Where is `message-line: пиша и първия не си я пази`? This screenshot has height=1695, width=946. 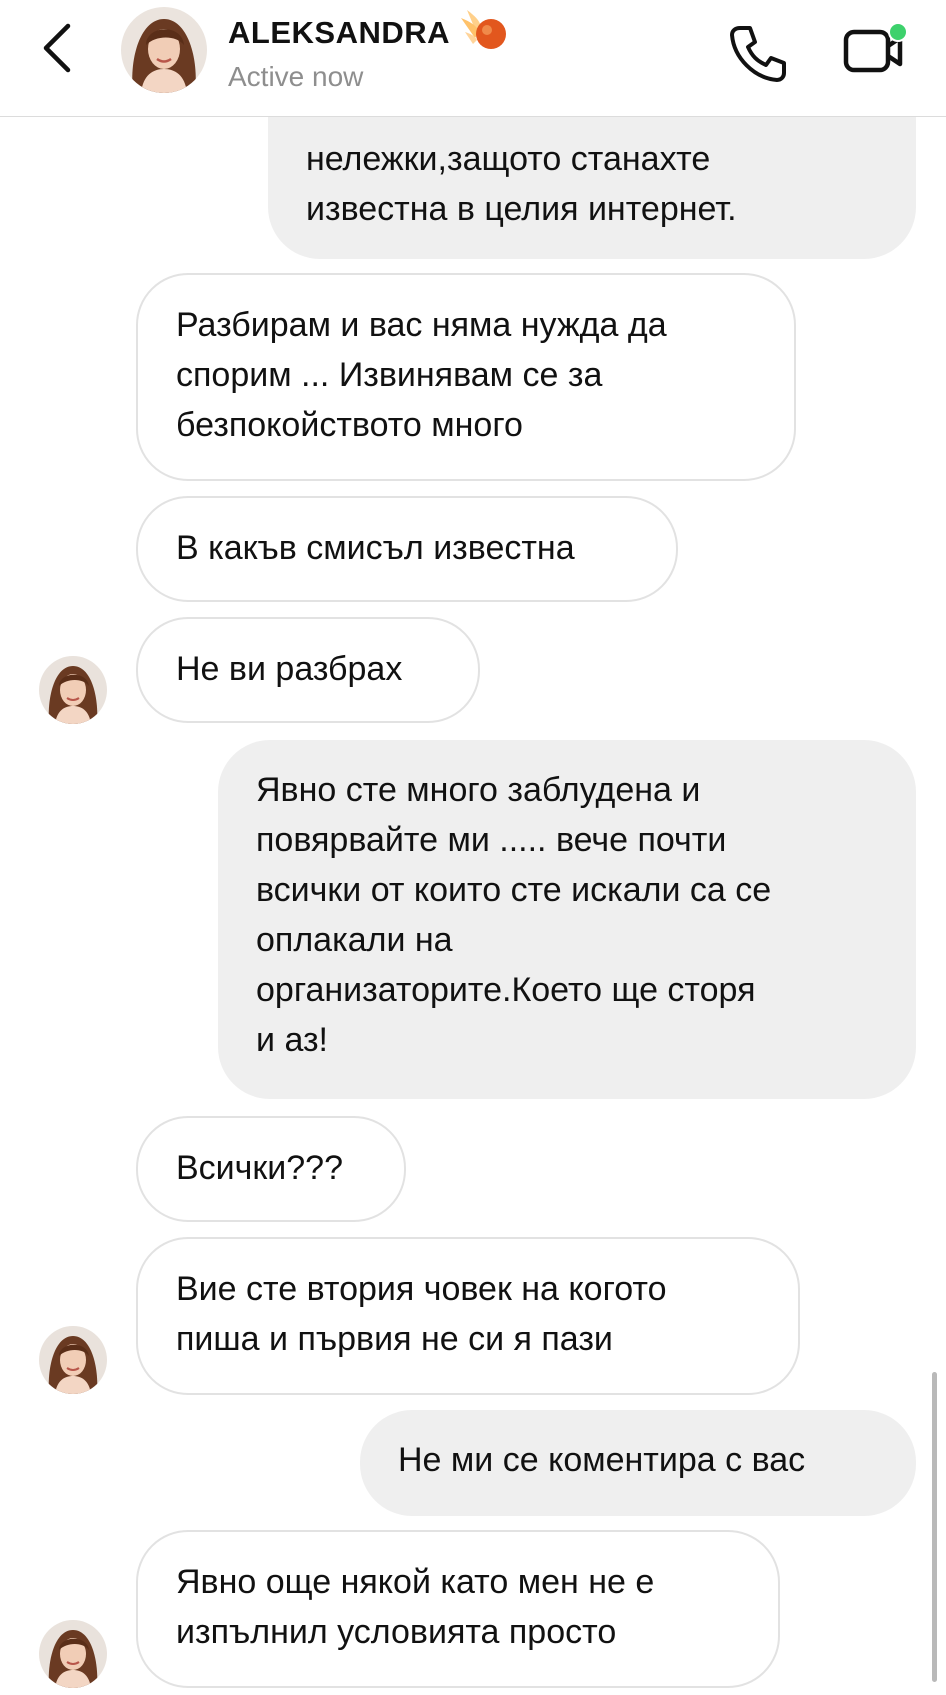 message-line: пиша и първия не си я пази is located at coordinates (394, 1339).